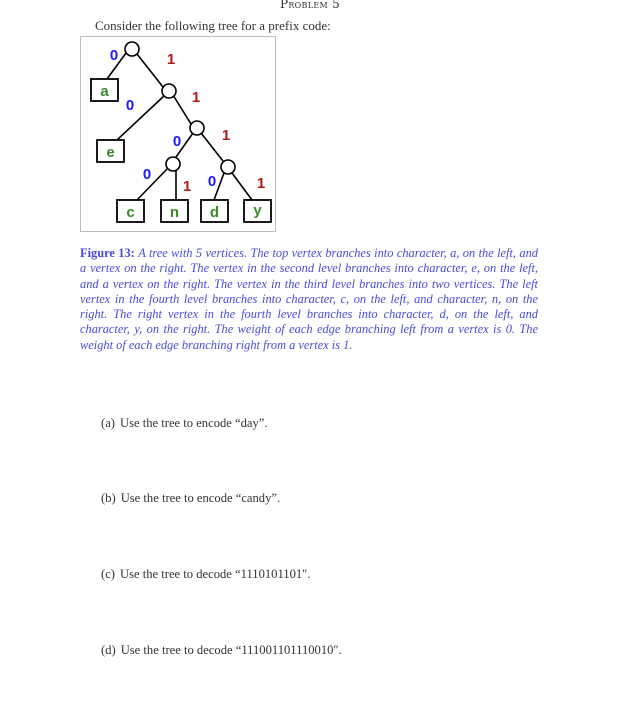 The width and height of the screenshot is (620, 723). What do you see at coordinates (200, 498) in the screenshot?
I see `question-text: Use the tree to encode “candy”.` at bounding box center [200, 498].